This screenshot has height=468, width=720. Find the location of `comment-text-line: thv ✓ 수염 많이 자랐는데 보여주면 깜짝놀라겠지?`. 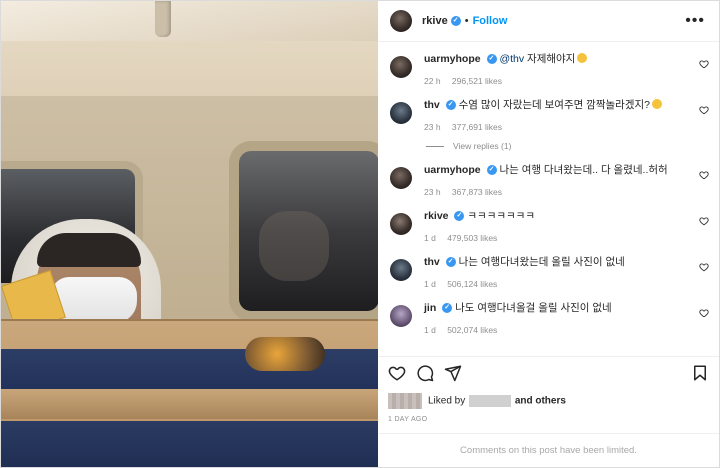

comment-text-line: thv ✓ 수염 많이 자랐는데 보여주면 깜짝놀라겠지? is located at coordinates (566, 105).